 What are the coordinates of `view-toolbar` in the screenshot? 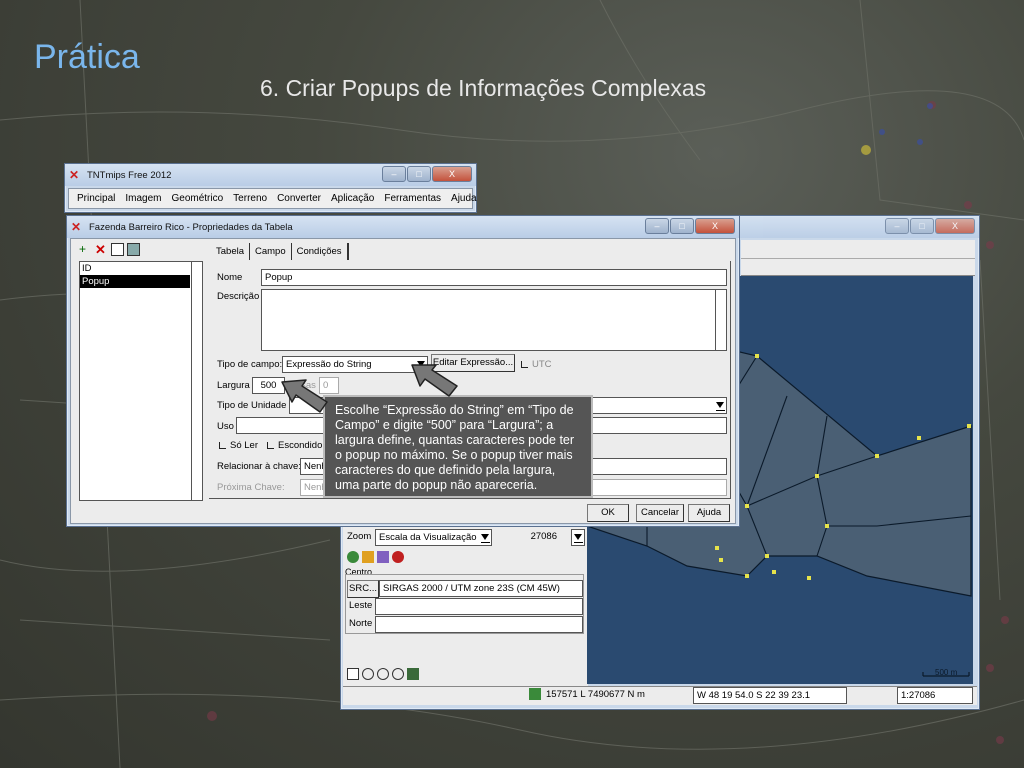 It's located at (858, 258).